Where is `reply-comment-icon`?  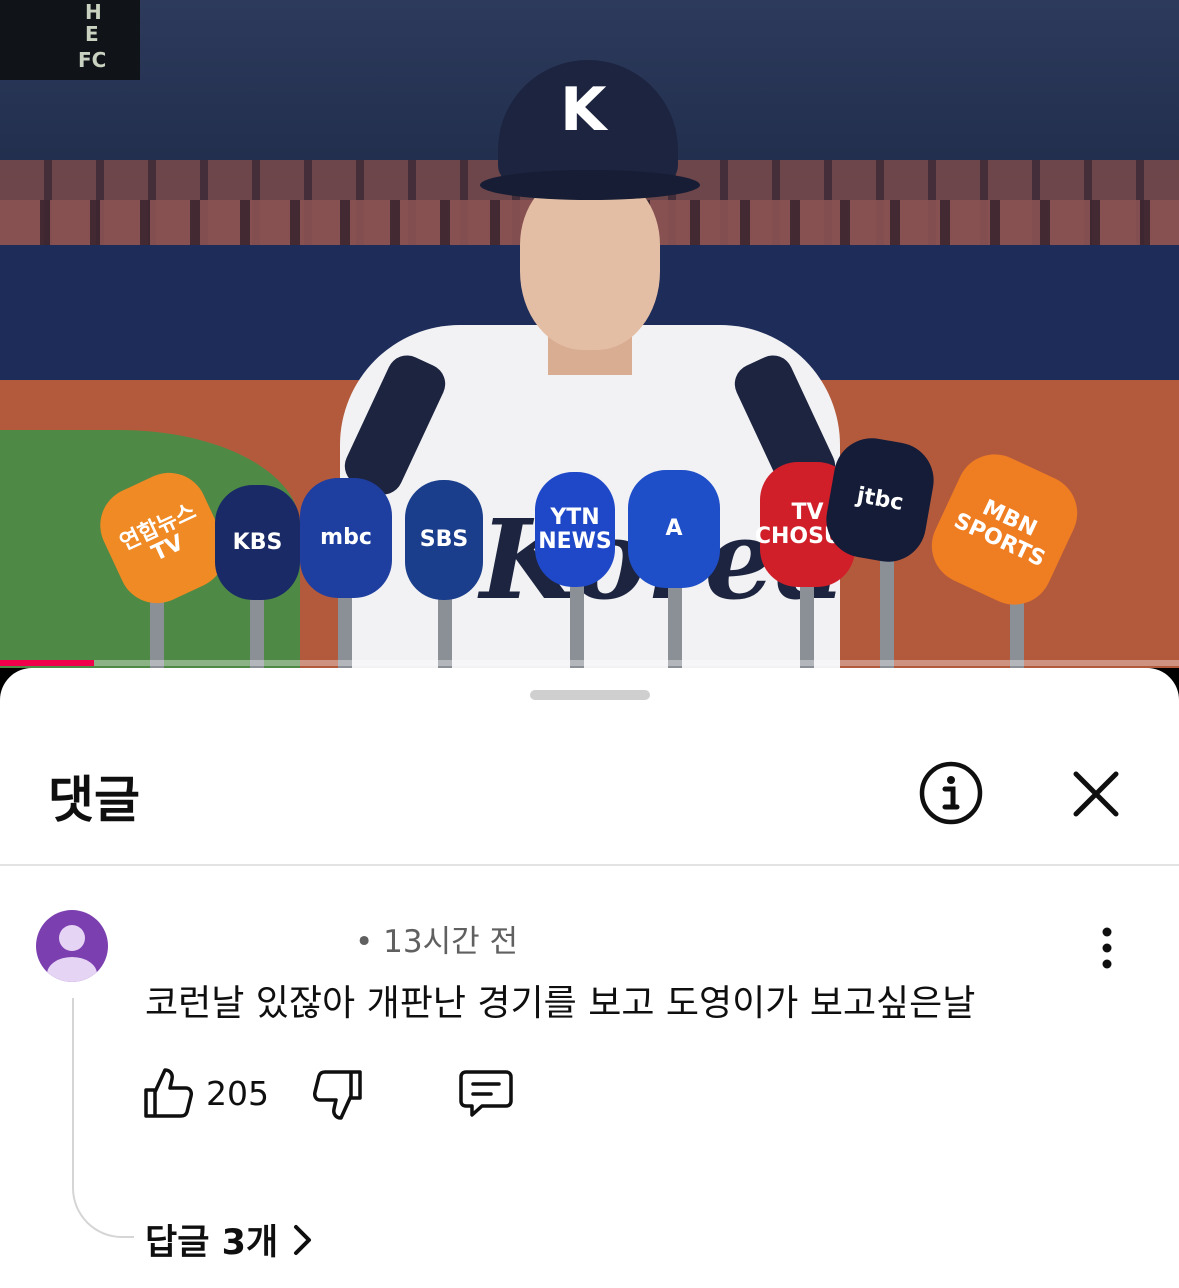 reply-comment-icon is located at coordinates (486, 1094).